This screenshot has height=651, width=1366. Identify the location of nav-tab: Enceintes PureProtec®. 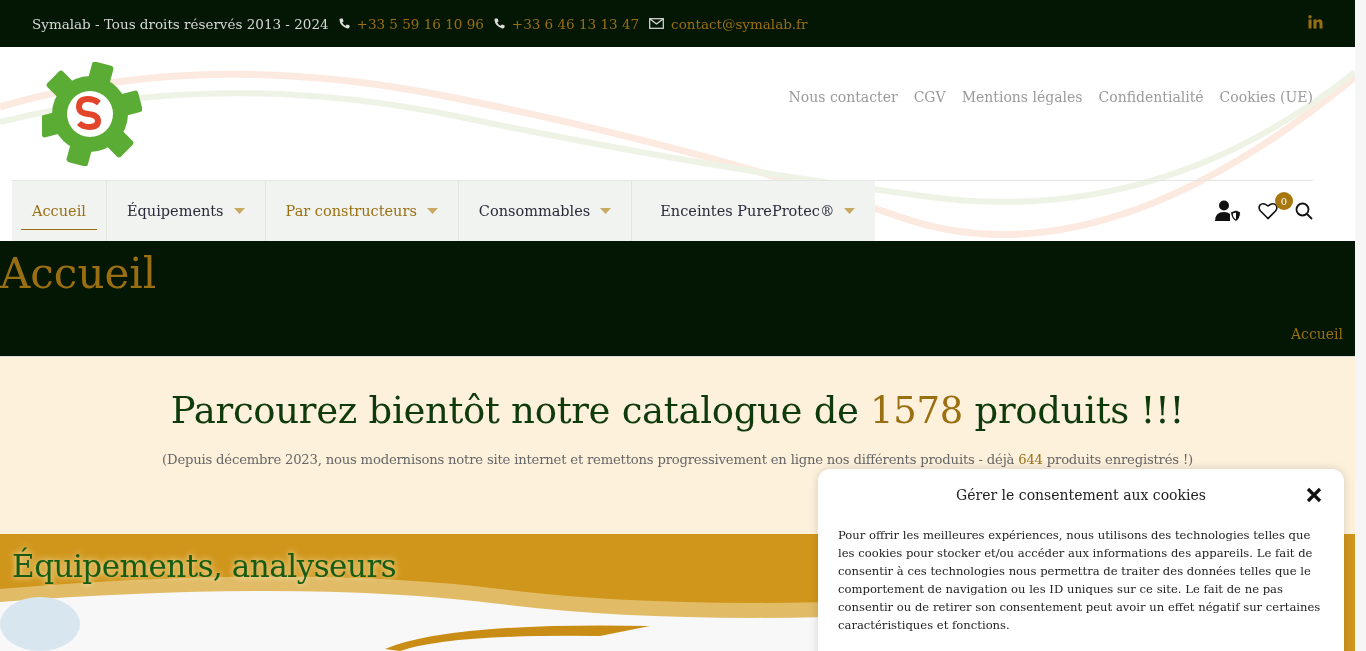
(754, 211).